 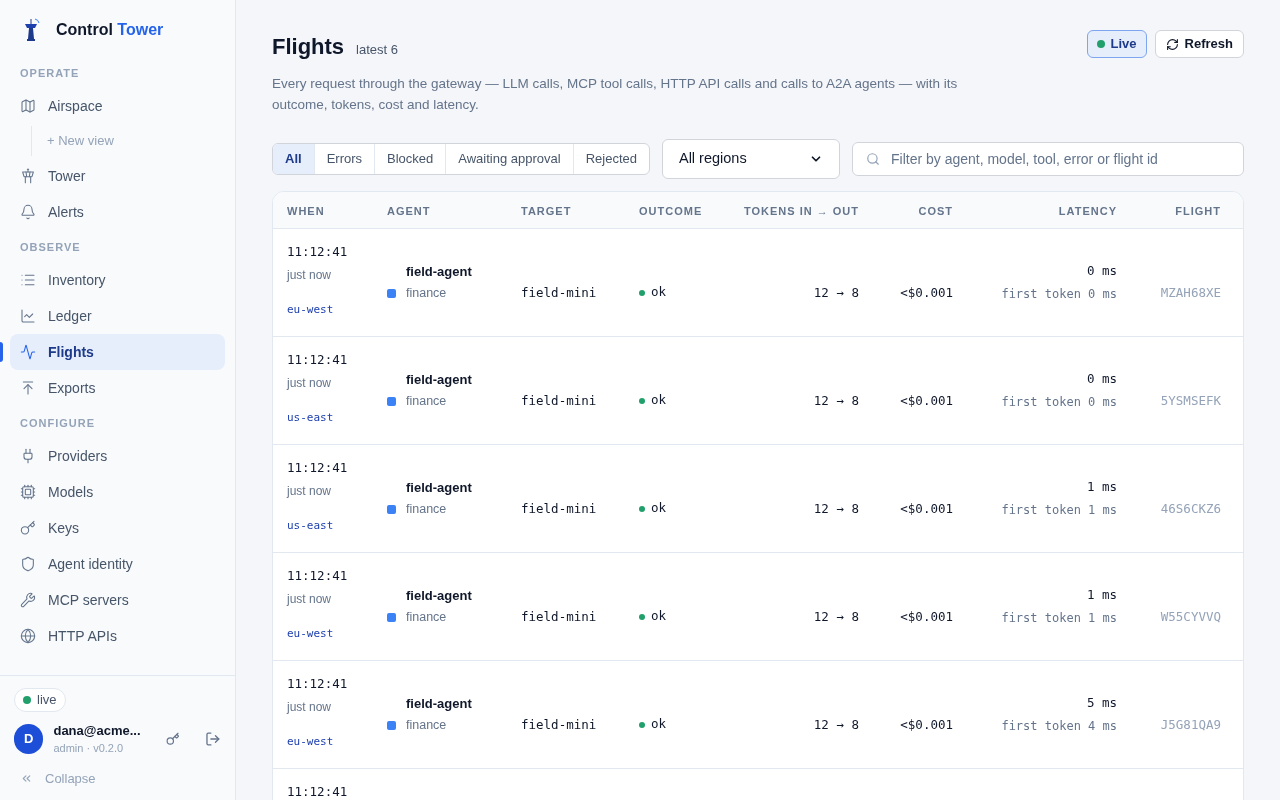 What do you see at coordinates (117, 636) in the screenshot?
I see `nav-item: HTTP APIs` at bounding box center [117, 636].